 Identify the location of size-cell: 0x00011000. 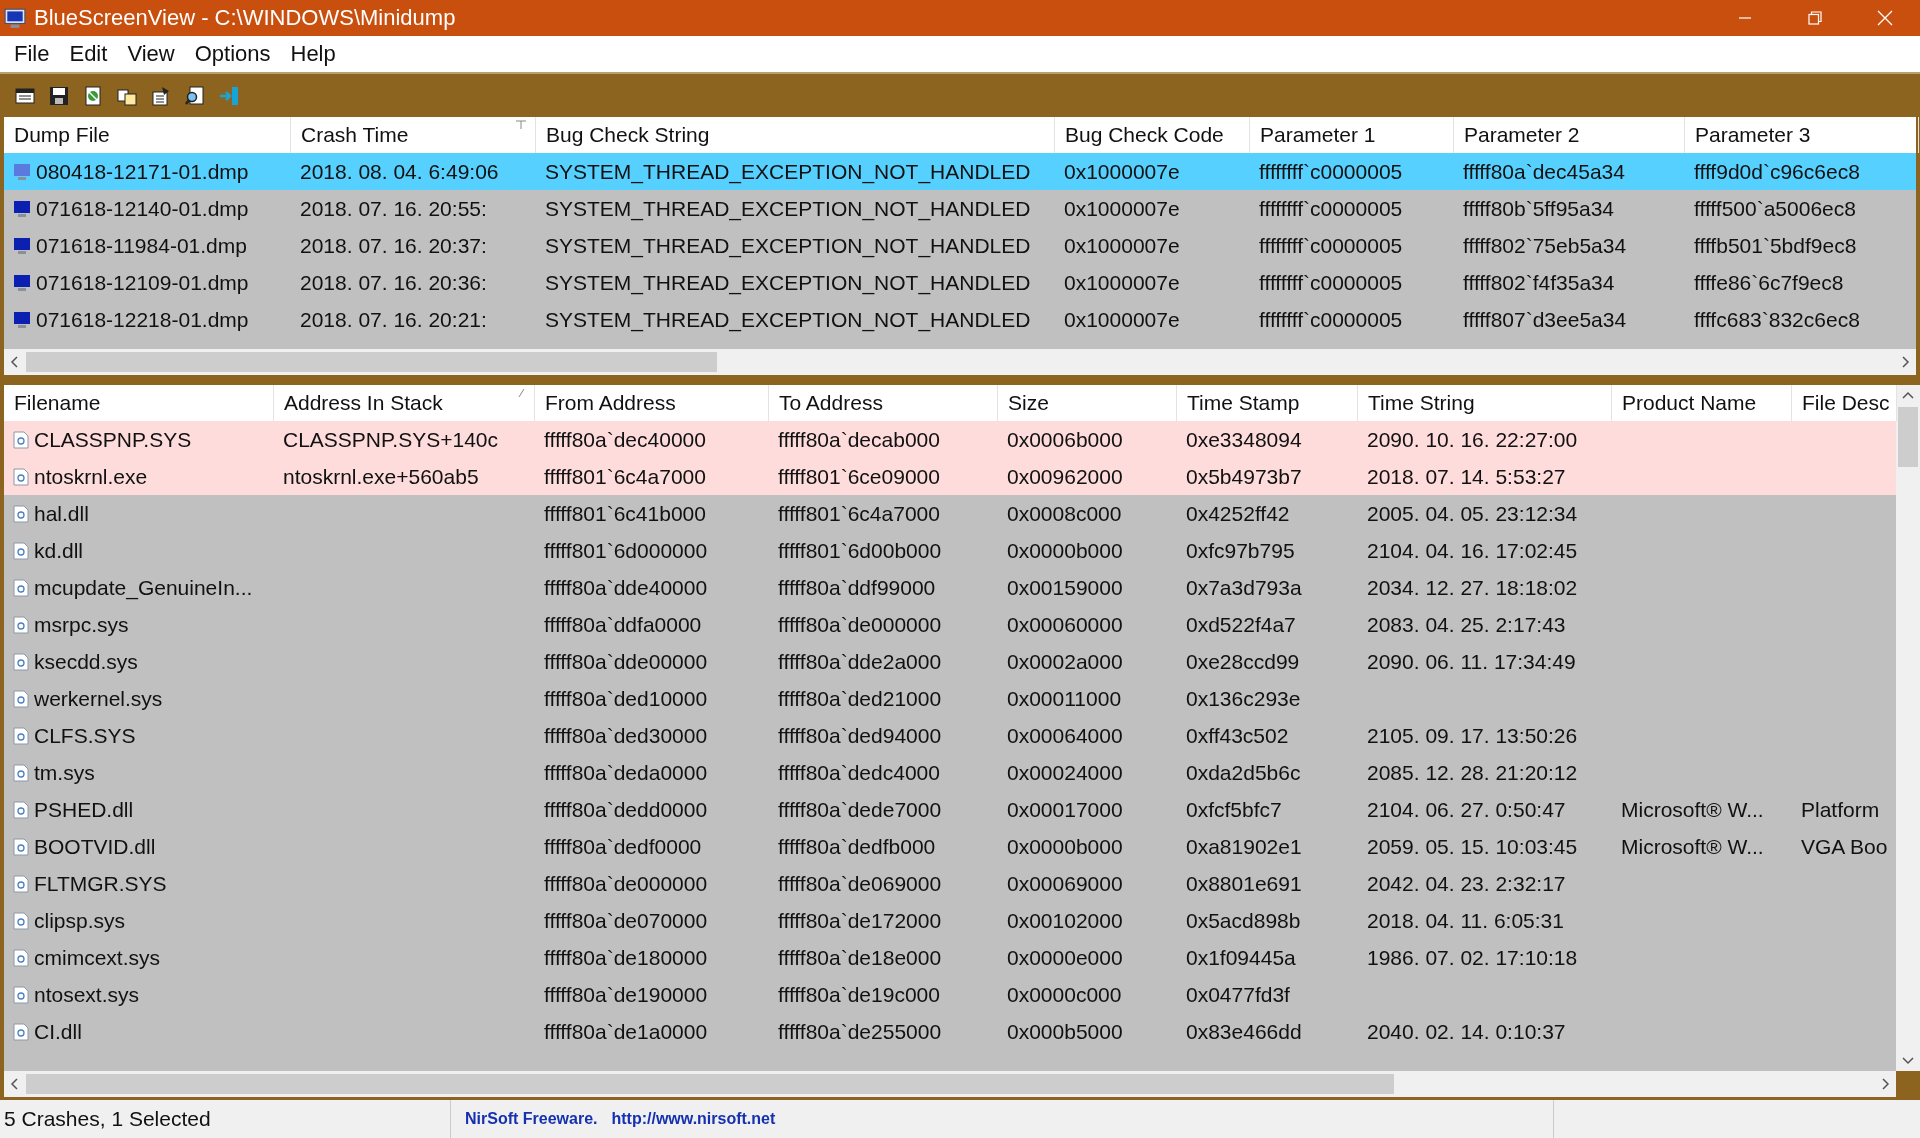
(1064, 698).